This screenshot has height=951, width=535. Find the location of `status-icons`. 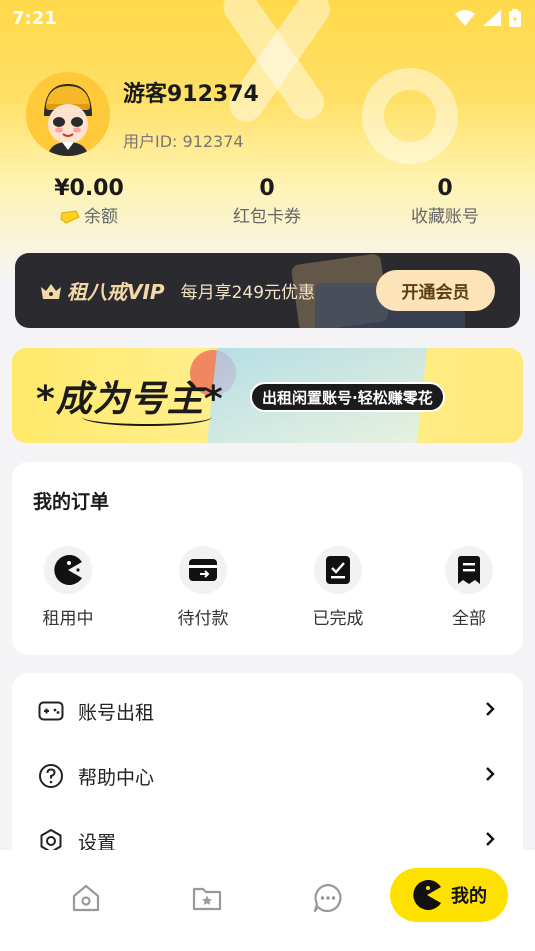

status-icons is located at coordinates (488, 18).